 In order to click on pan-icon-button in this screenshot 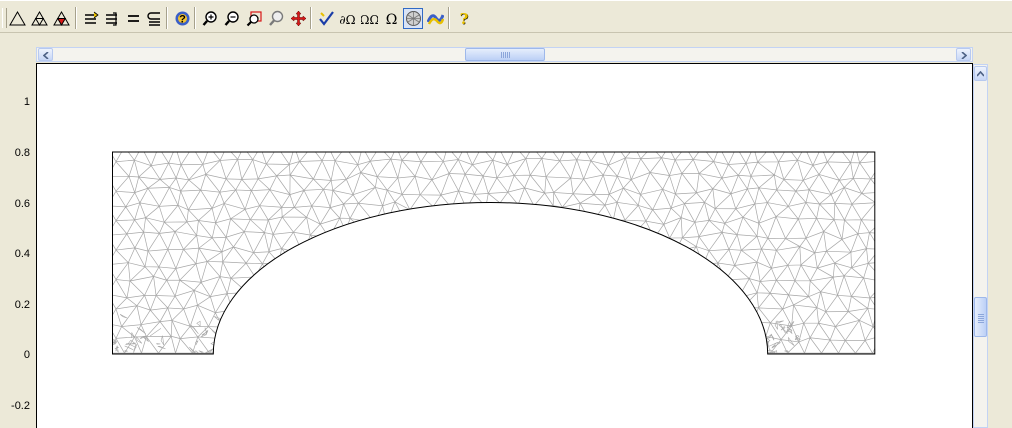, I will do `click(298, 18)`.